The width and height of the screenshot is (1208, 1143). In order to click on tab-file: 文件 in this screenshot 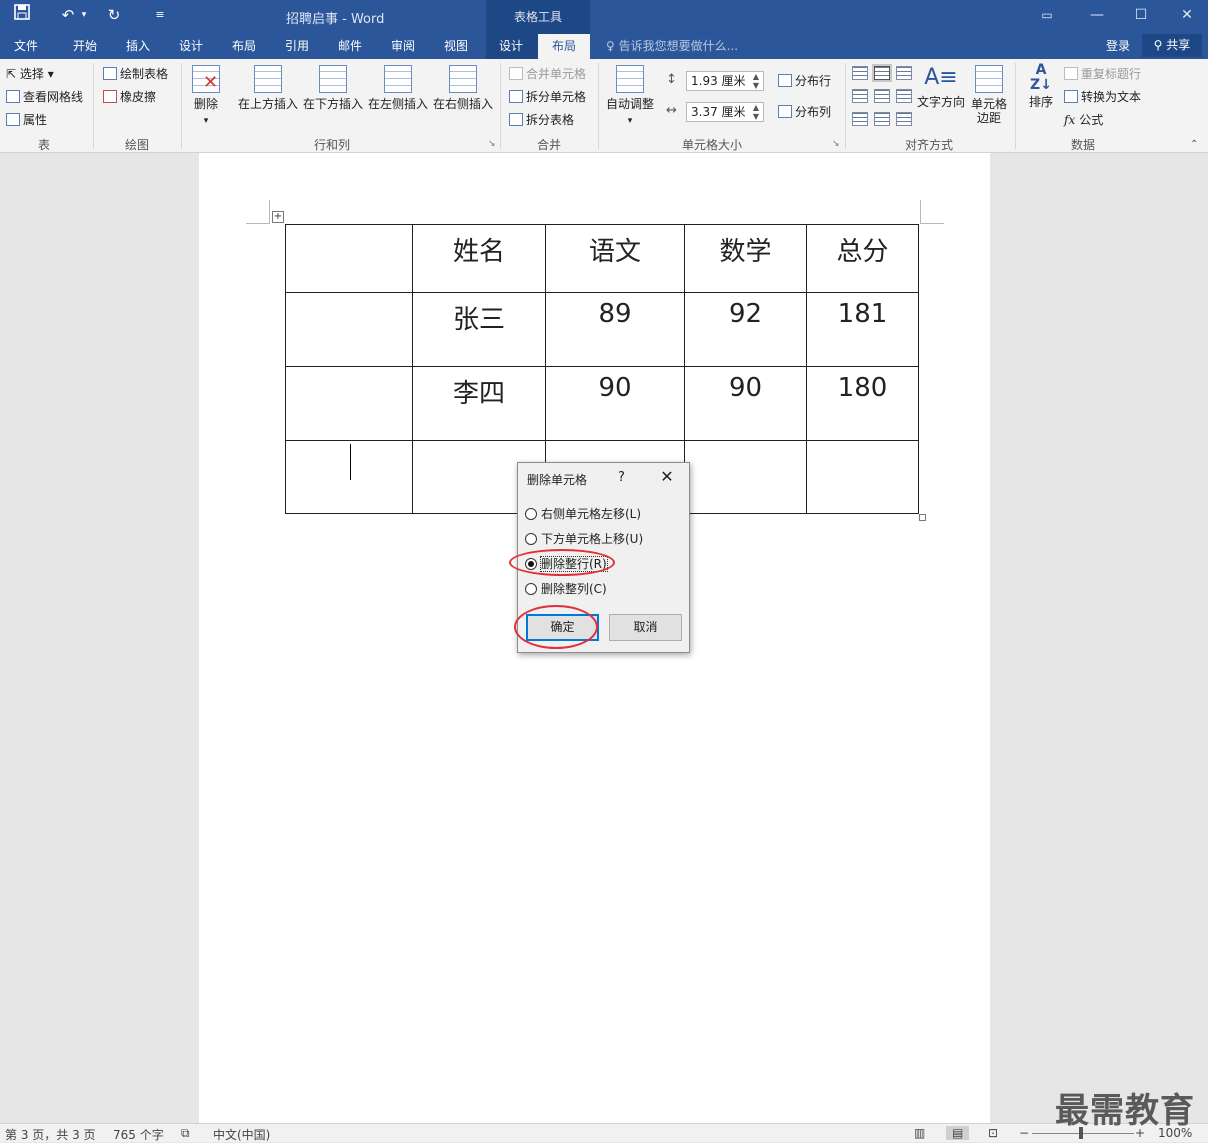, I will do `click(26, 45)`.